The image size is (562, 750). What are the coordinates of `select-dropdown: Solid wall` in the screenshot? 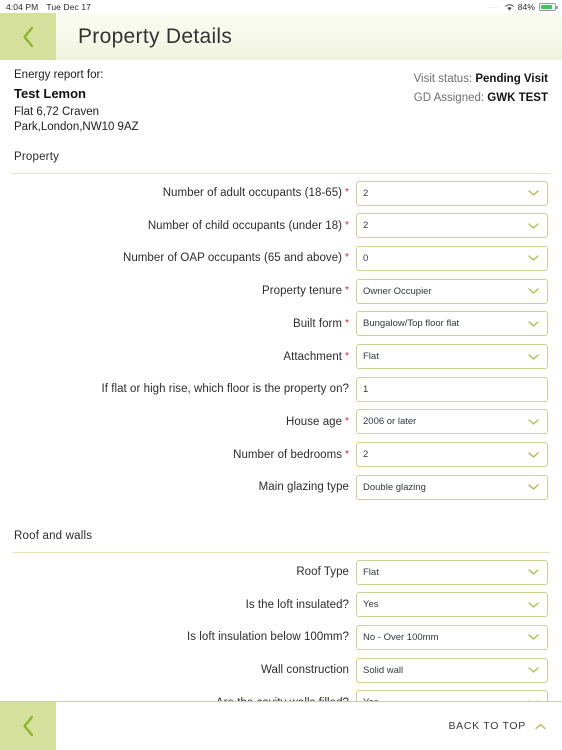 It's located at (452, 670).